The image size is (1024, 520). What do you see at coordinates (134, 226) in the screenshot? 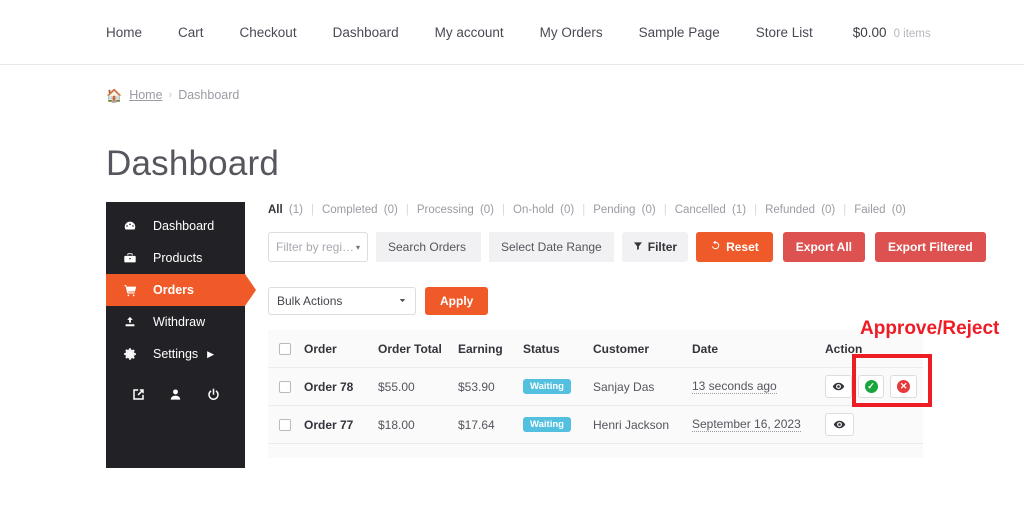
I see `speedometer-icon` at bounding box center [134, 226].